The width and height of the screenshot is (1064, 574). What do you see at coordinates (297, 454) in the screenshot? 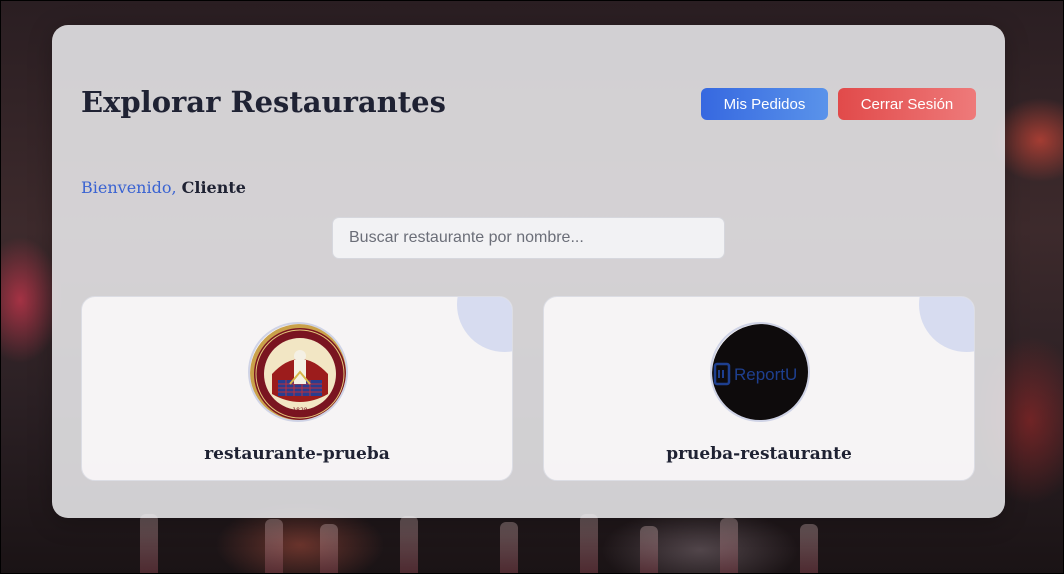
I see `restaurant-name: restaurante-prueba` at bounding box center [297, 454].